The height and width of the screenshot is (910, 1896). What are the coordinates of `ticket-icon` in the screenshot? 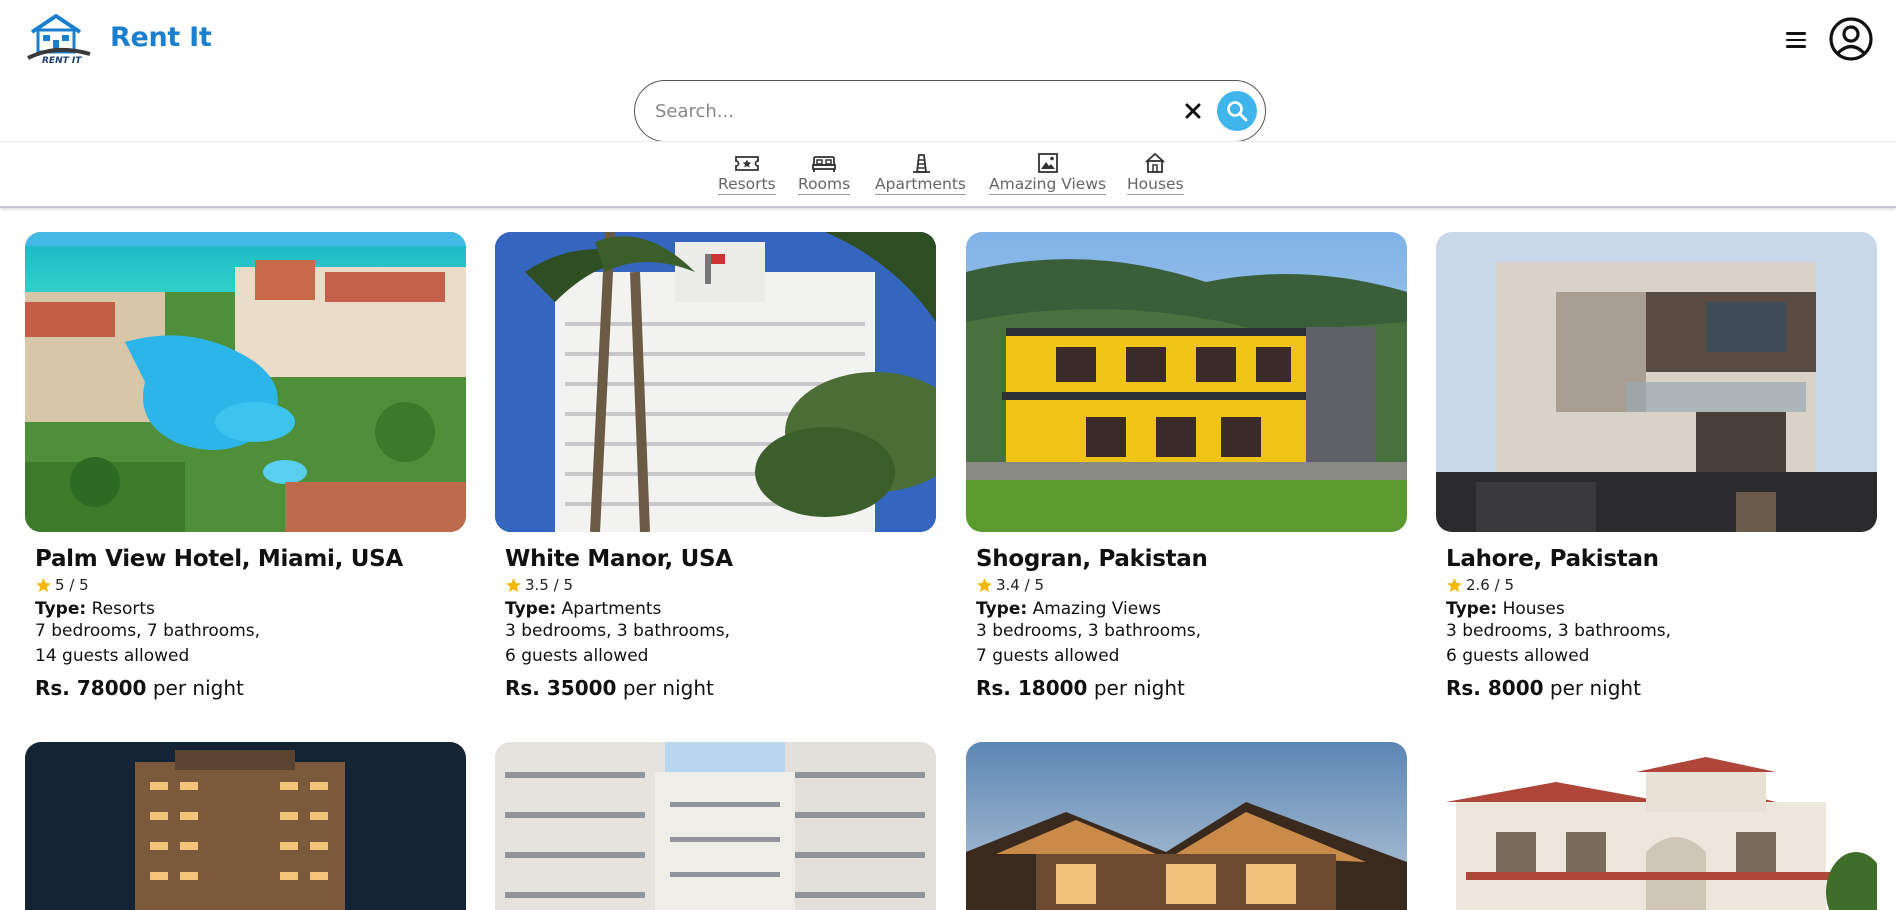 It's located at (746, 163).